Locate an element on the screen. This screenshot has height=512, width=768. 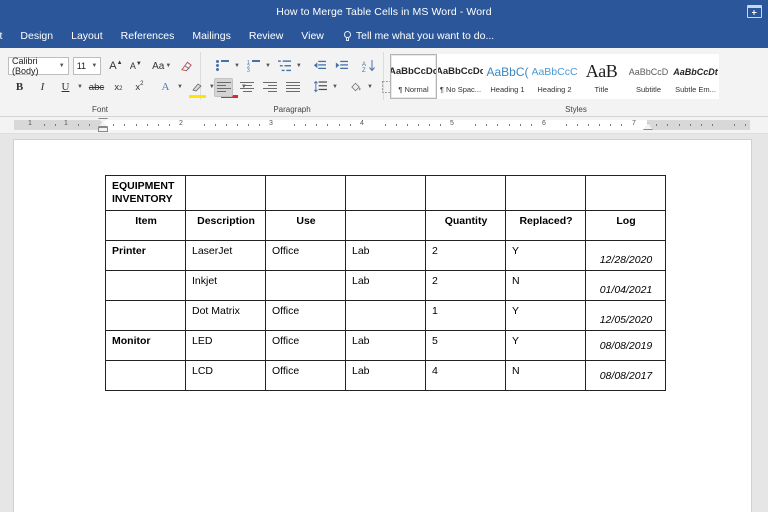
style-item-normal: AaBbCcDc ¶ Normal is located at coordinates (413, 76).